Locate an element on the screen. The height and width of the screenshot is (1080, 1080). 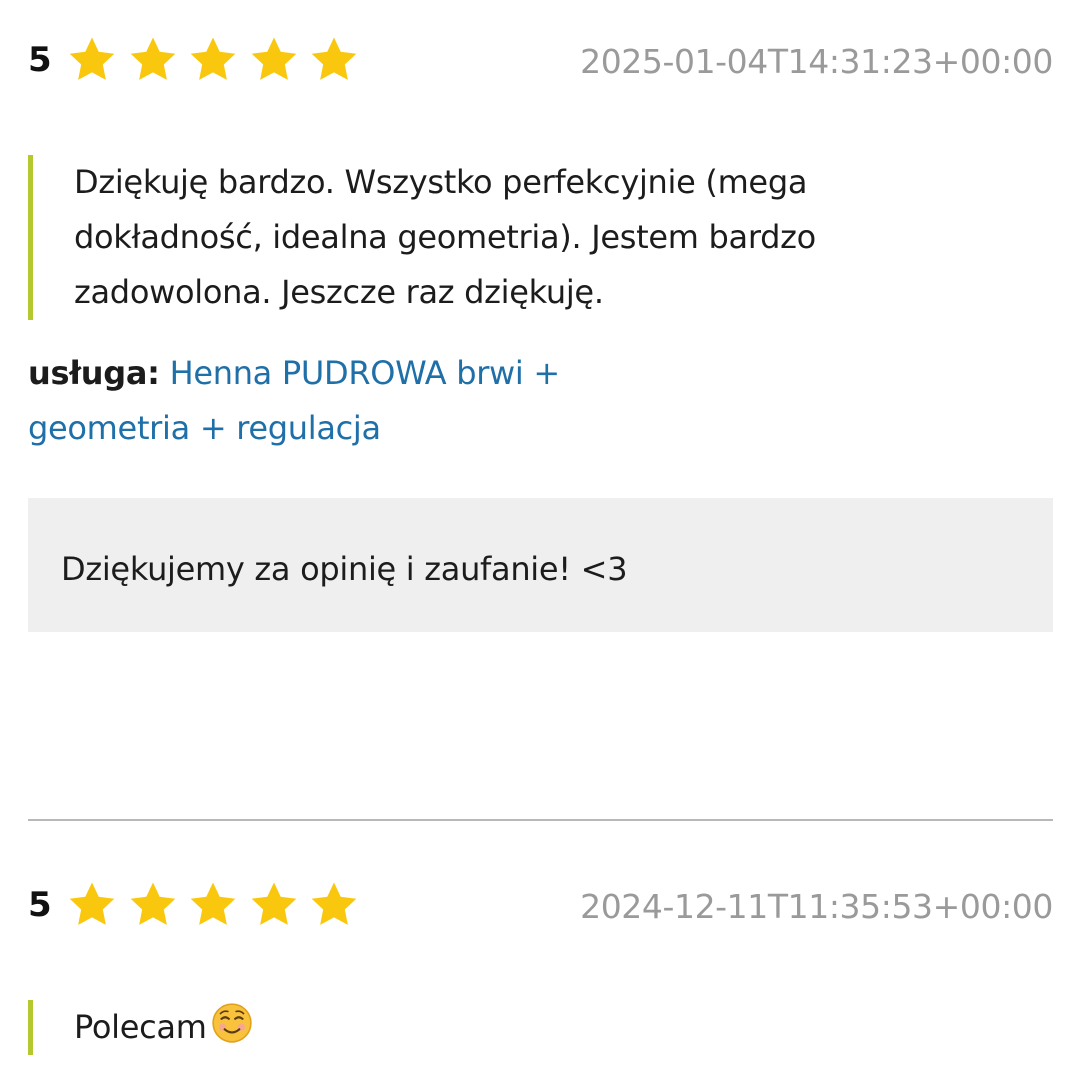
owner-reply: Dziękujemy za opinię i zaufanie! <3 is located at coordinates (540, 565).